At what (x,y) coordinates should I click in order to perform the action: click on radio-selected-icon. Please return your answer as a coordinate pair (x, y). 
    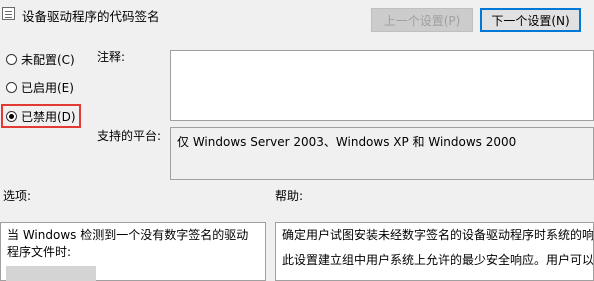
    Looking at the image, I should click on (11, 116).